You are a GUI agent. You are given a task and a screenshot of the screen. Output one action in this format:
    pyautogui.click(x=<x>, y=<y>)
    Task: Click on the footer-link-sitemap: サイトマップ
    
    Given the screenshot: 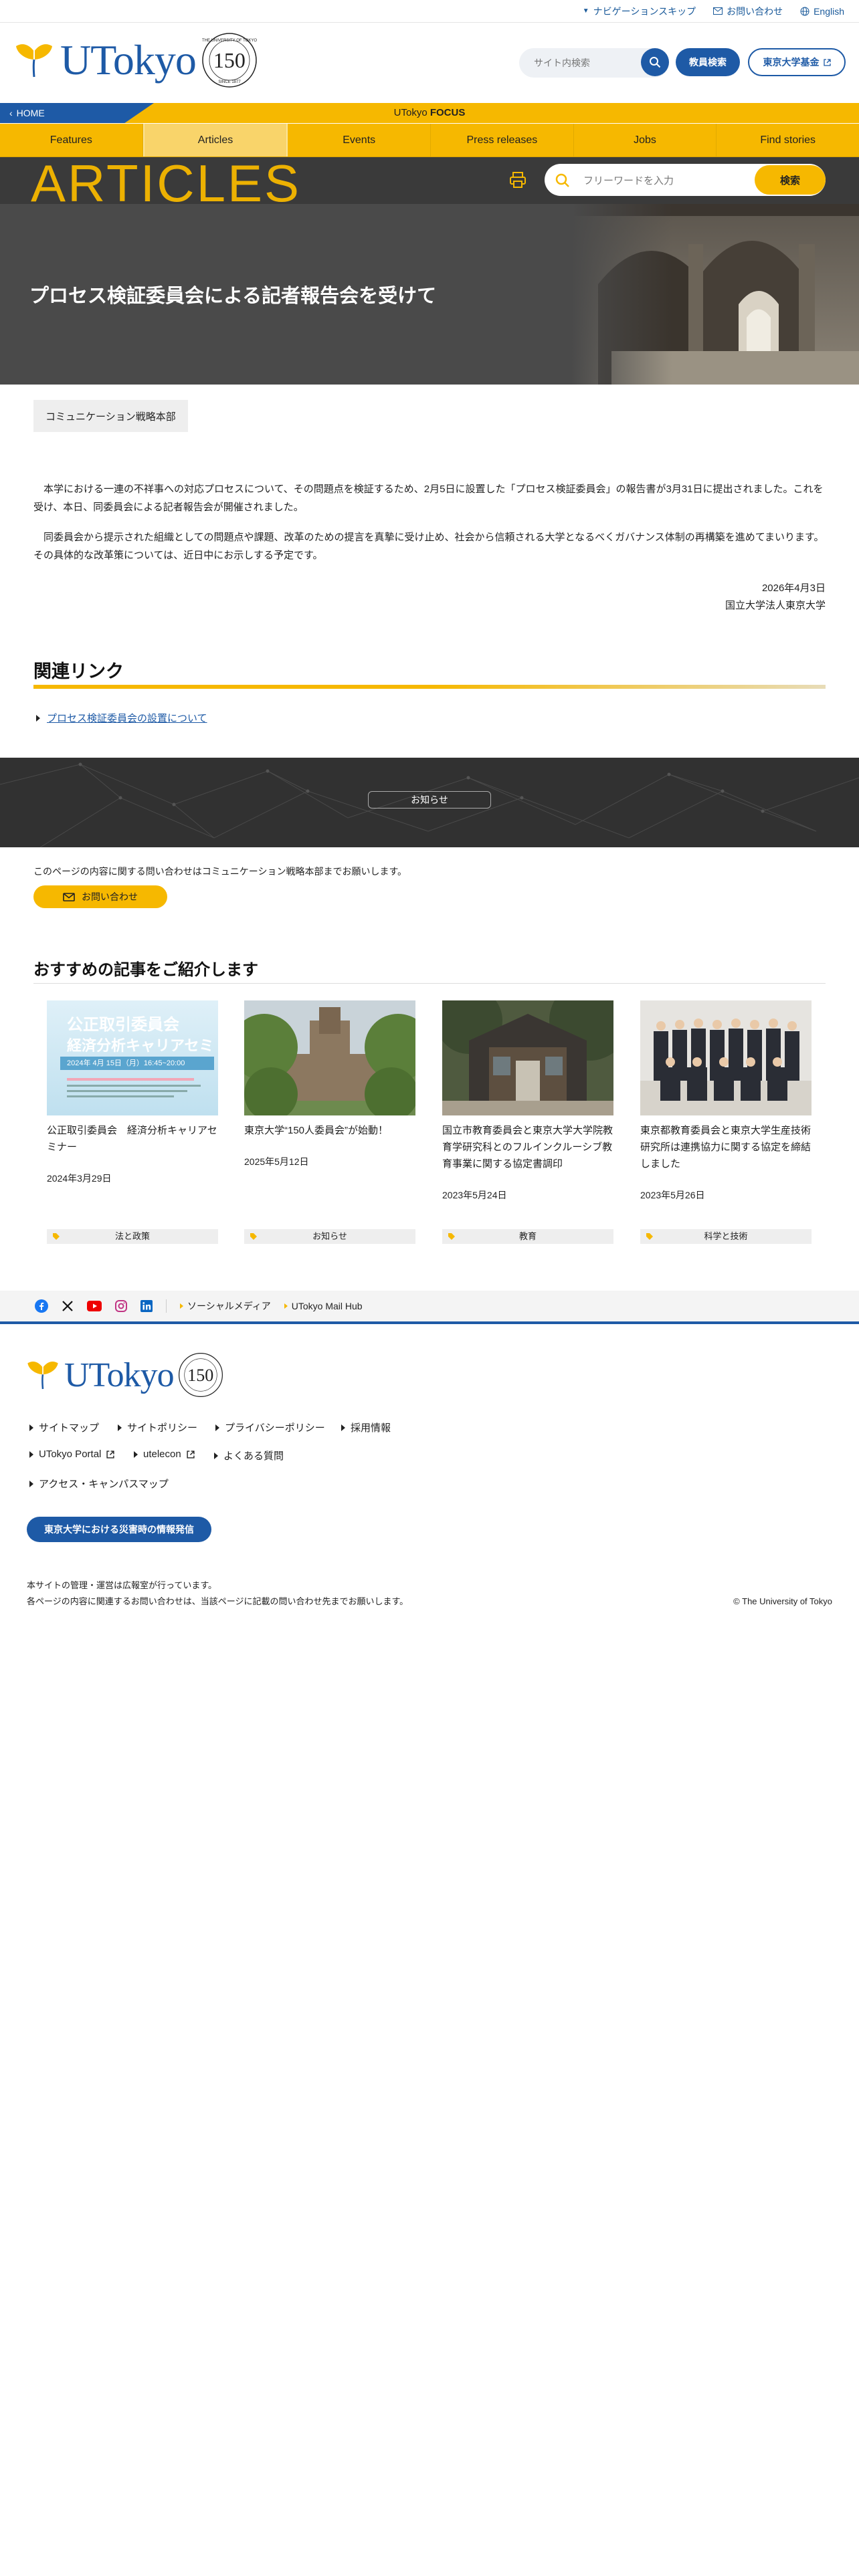 What is the action you would take?
    pyautogui.click(x=64, y=1427)
    